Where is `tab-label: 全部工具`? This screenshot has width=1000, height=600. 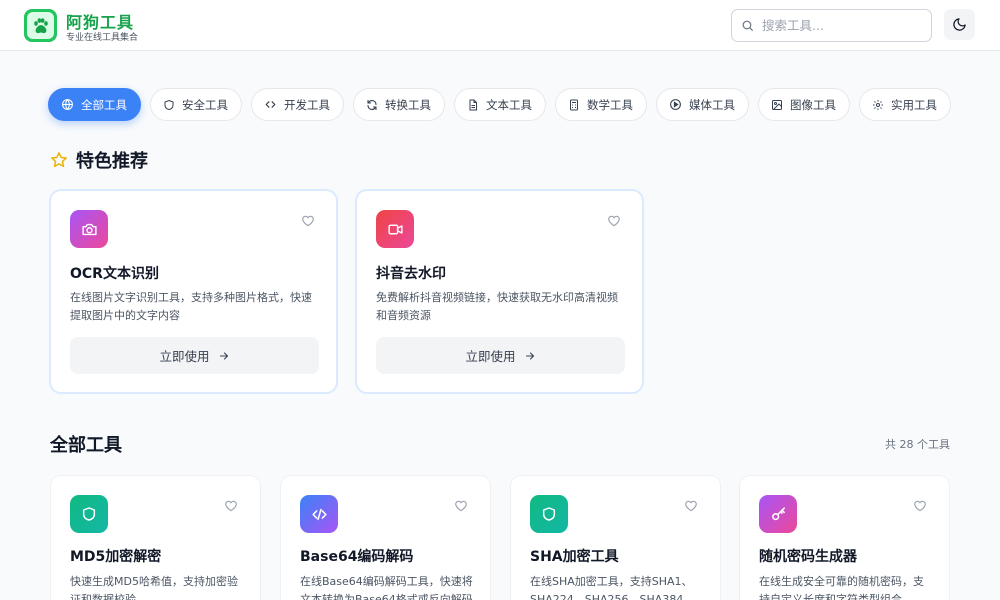 tab-label: 全部工具 is located at coordinates (104, 104).